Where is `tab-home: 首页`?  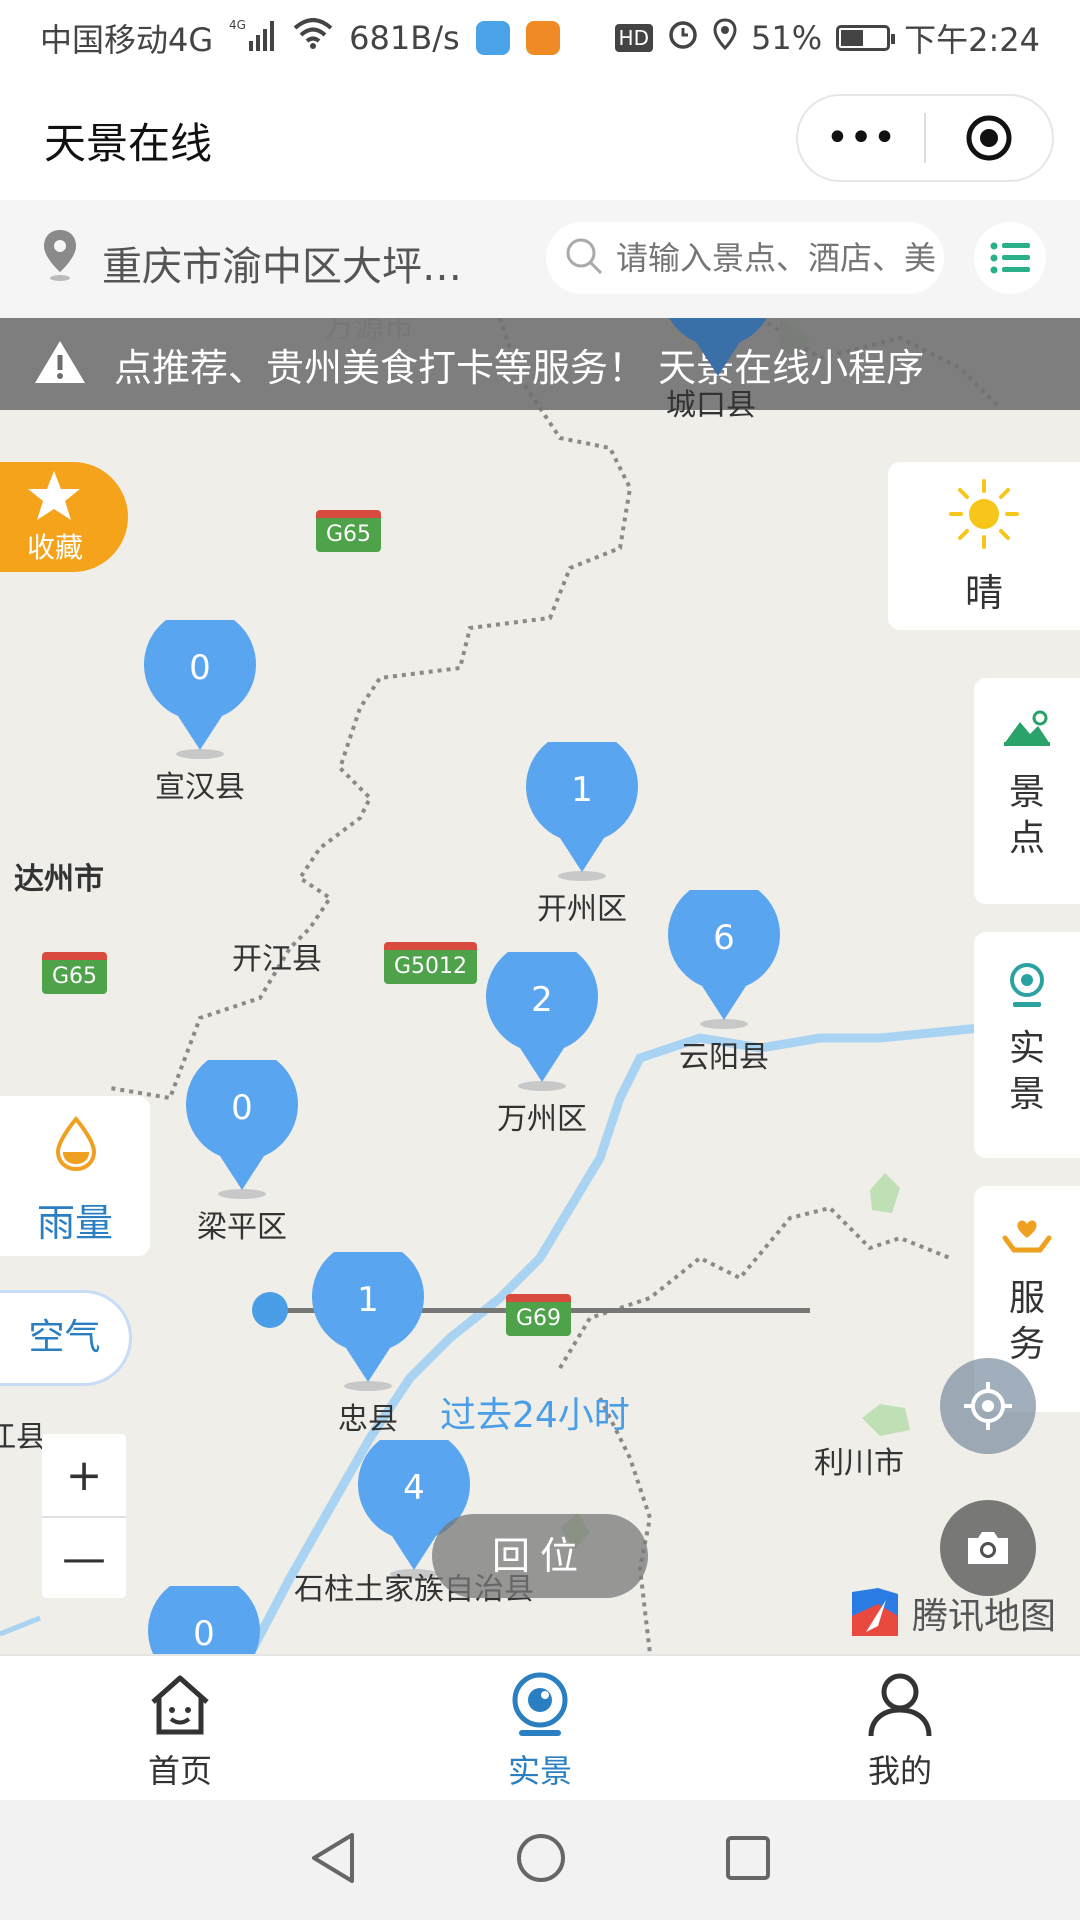
tab-home: 首页 is located at coordinates (180, 1728).